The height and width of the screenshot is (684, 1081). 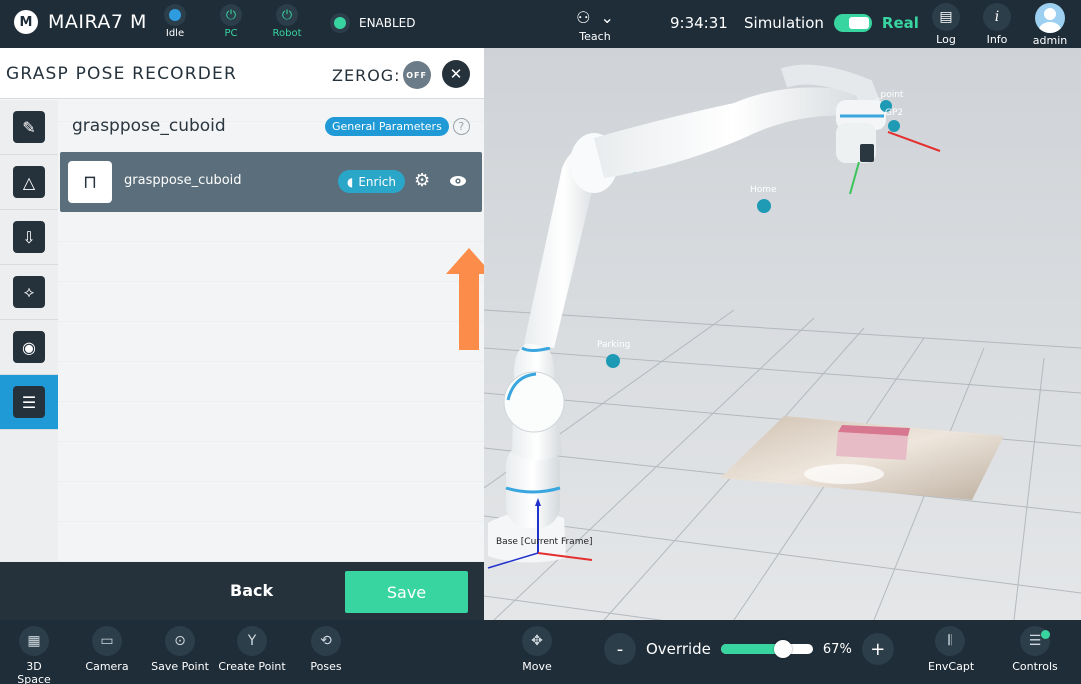 I want to click on close-icon: ✕, so click(x=456, y=74).